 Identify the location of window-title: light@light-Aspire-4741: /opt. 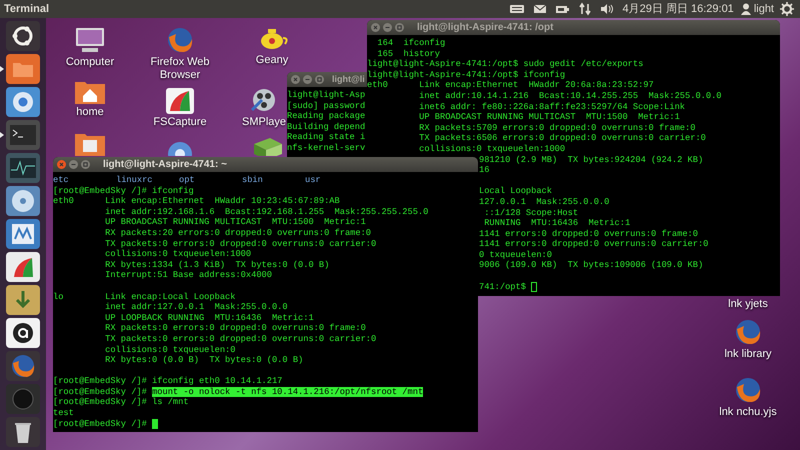
(485, 28).